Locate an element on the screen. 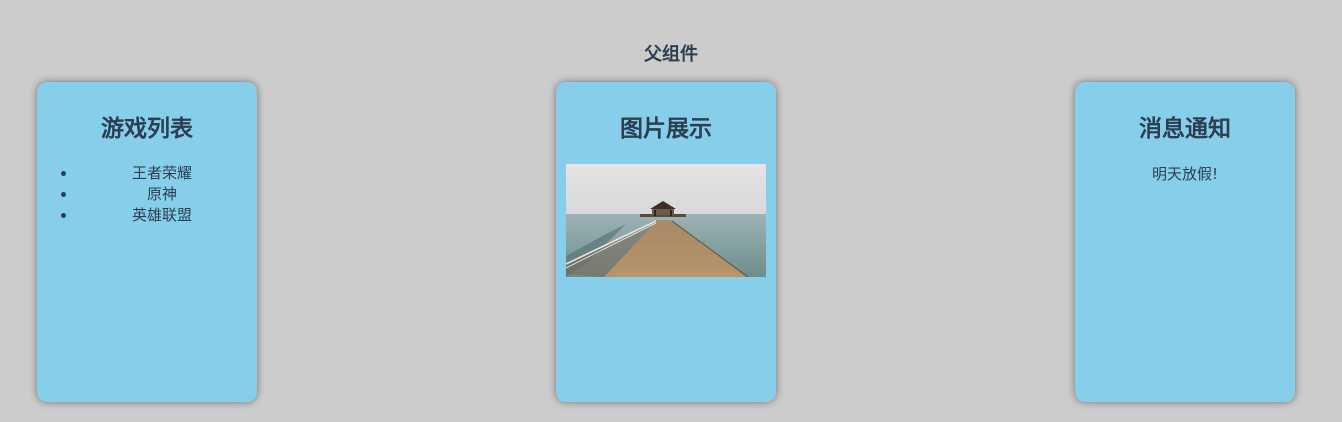  game-list: 王者荣耀 原神 英雄联盟 is located at coordinates (147, 194).